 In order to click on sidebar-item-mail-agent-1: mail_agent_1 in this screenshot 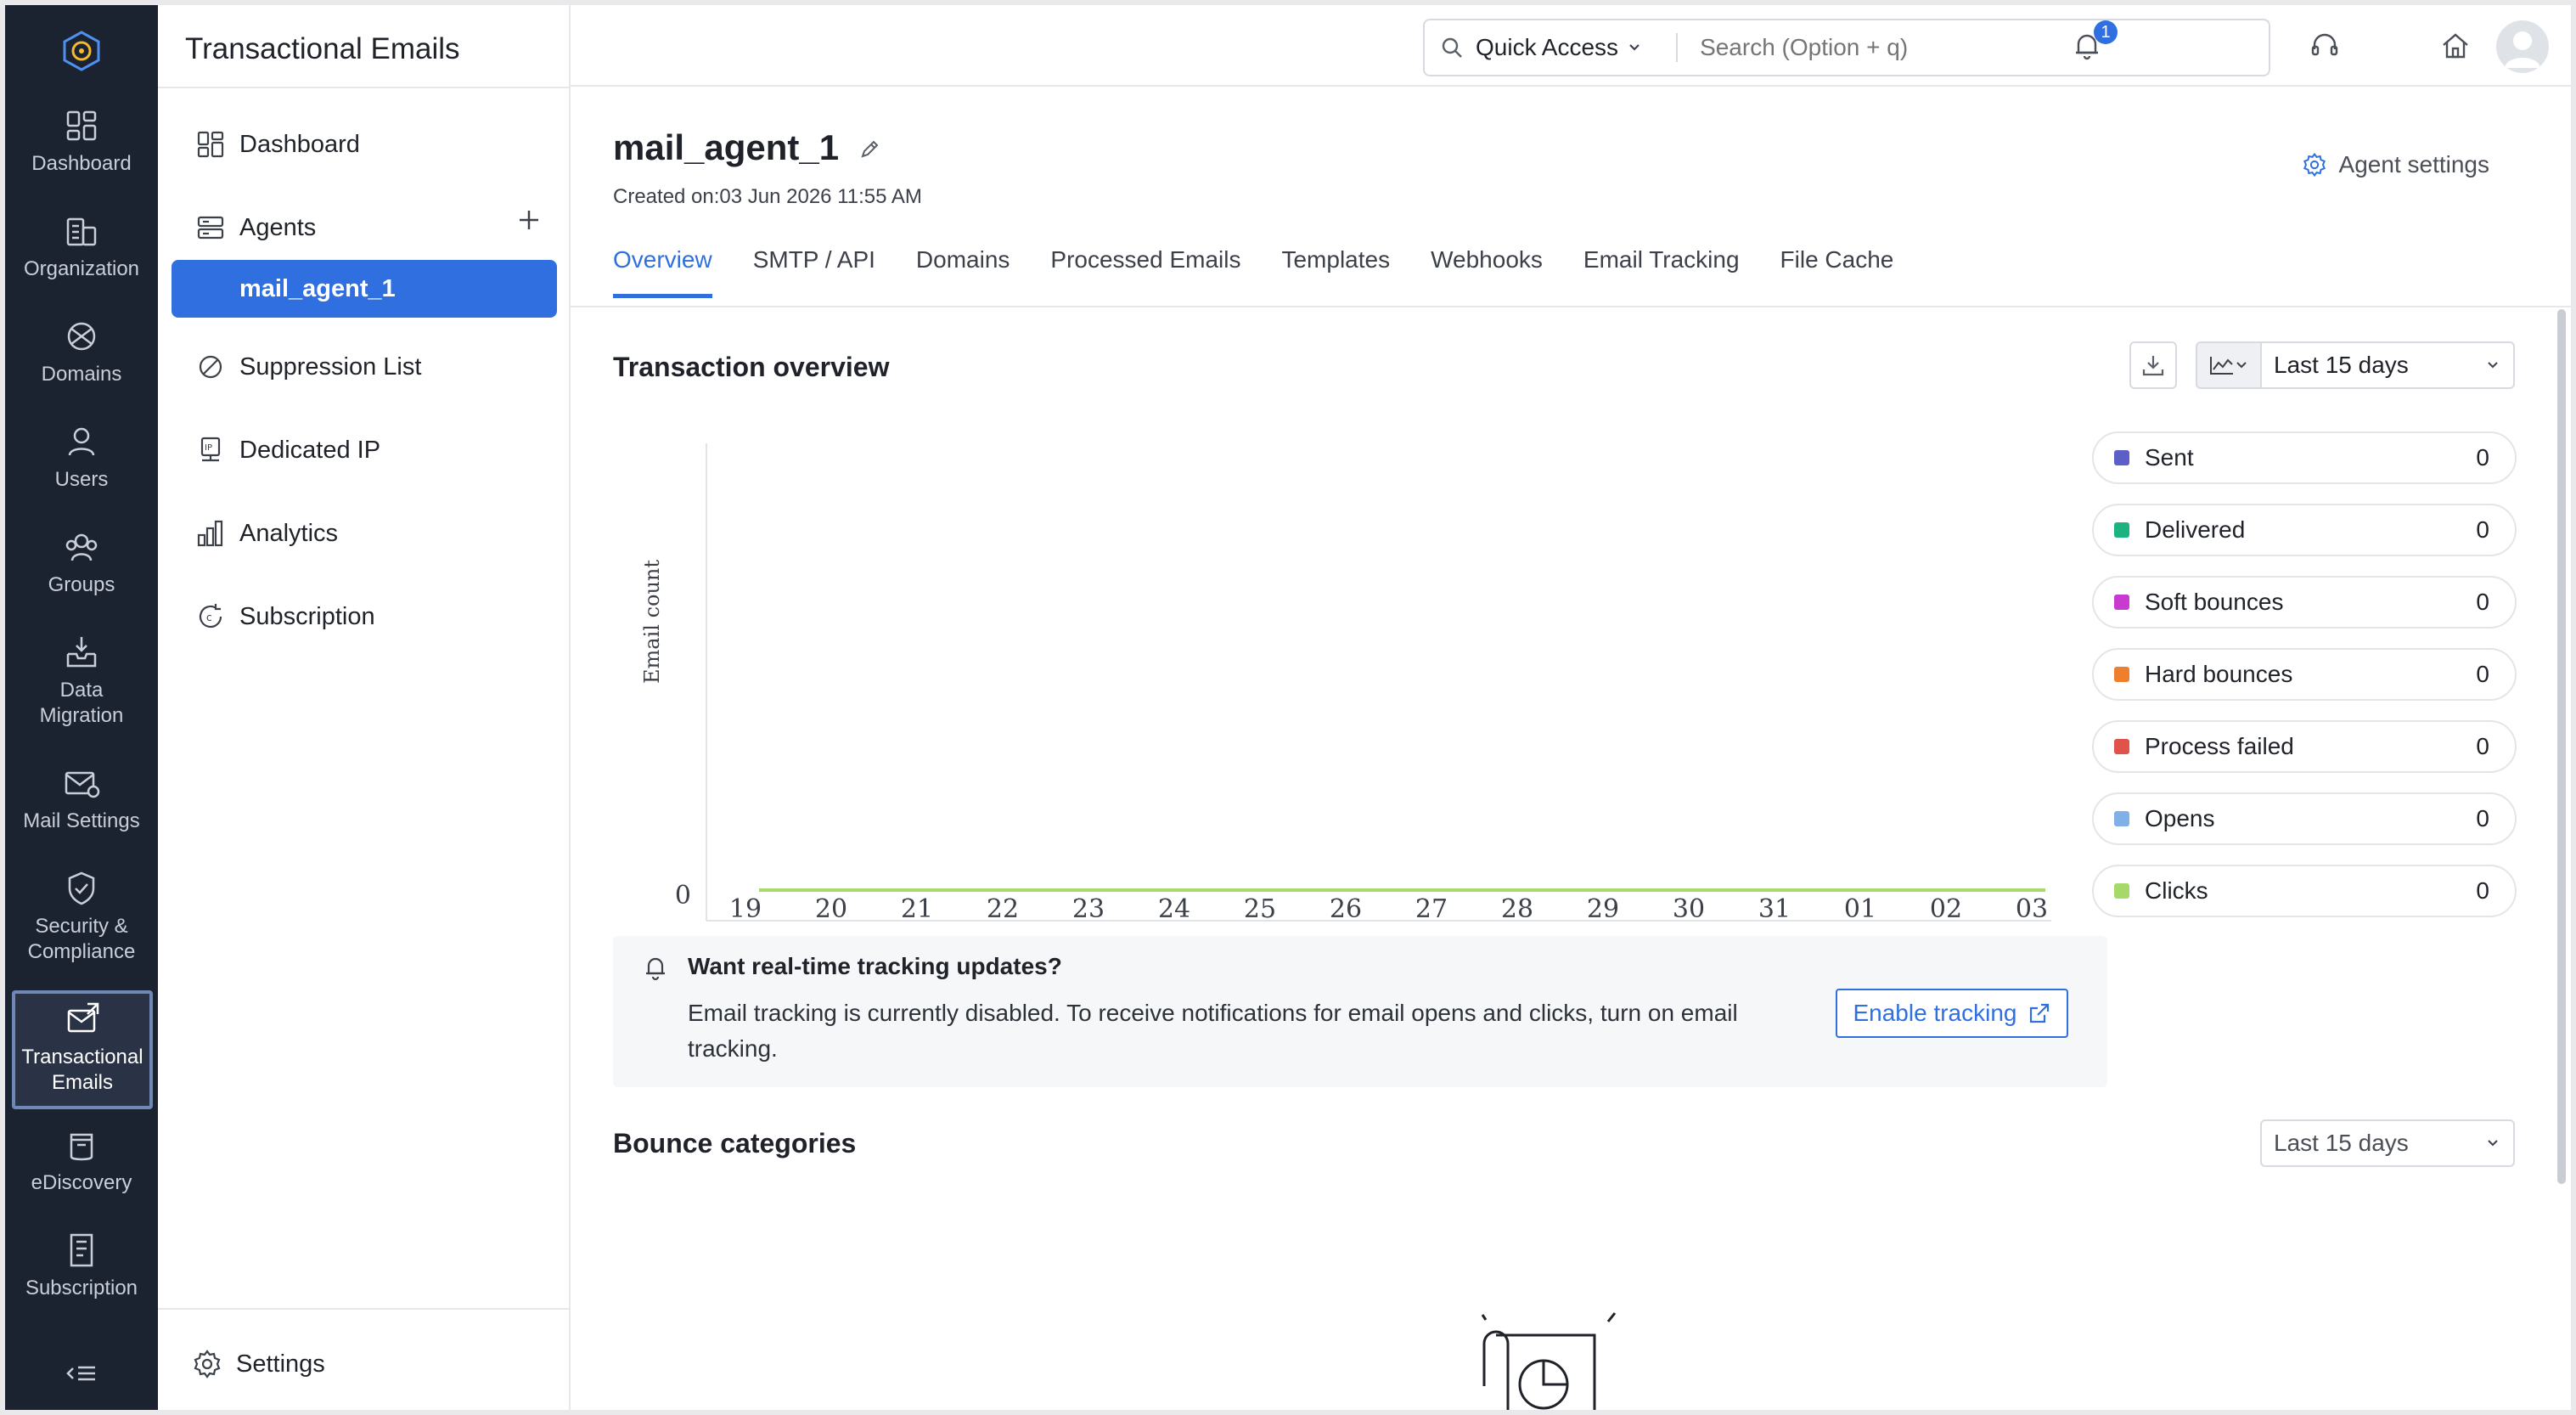, I will do `click(364, 289)`.